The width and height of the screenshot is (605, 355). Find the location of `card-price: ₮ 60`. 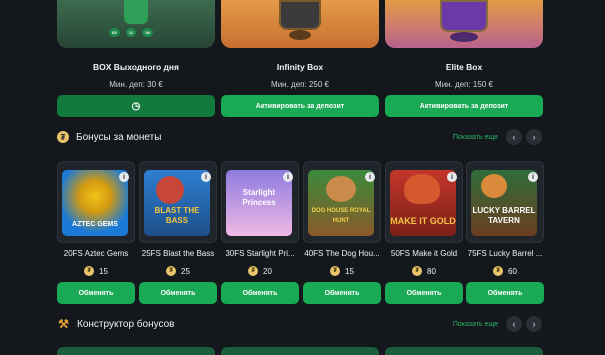

card-price: ₮ 60 is located at coordinates (505, 271).